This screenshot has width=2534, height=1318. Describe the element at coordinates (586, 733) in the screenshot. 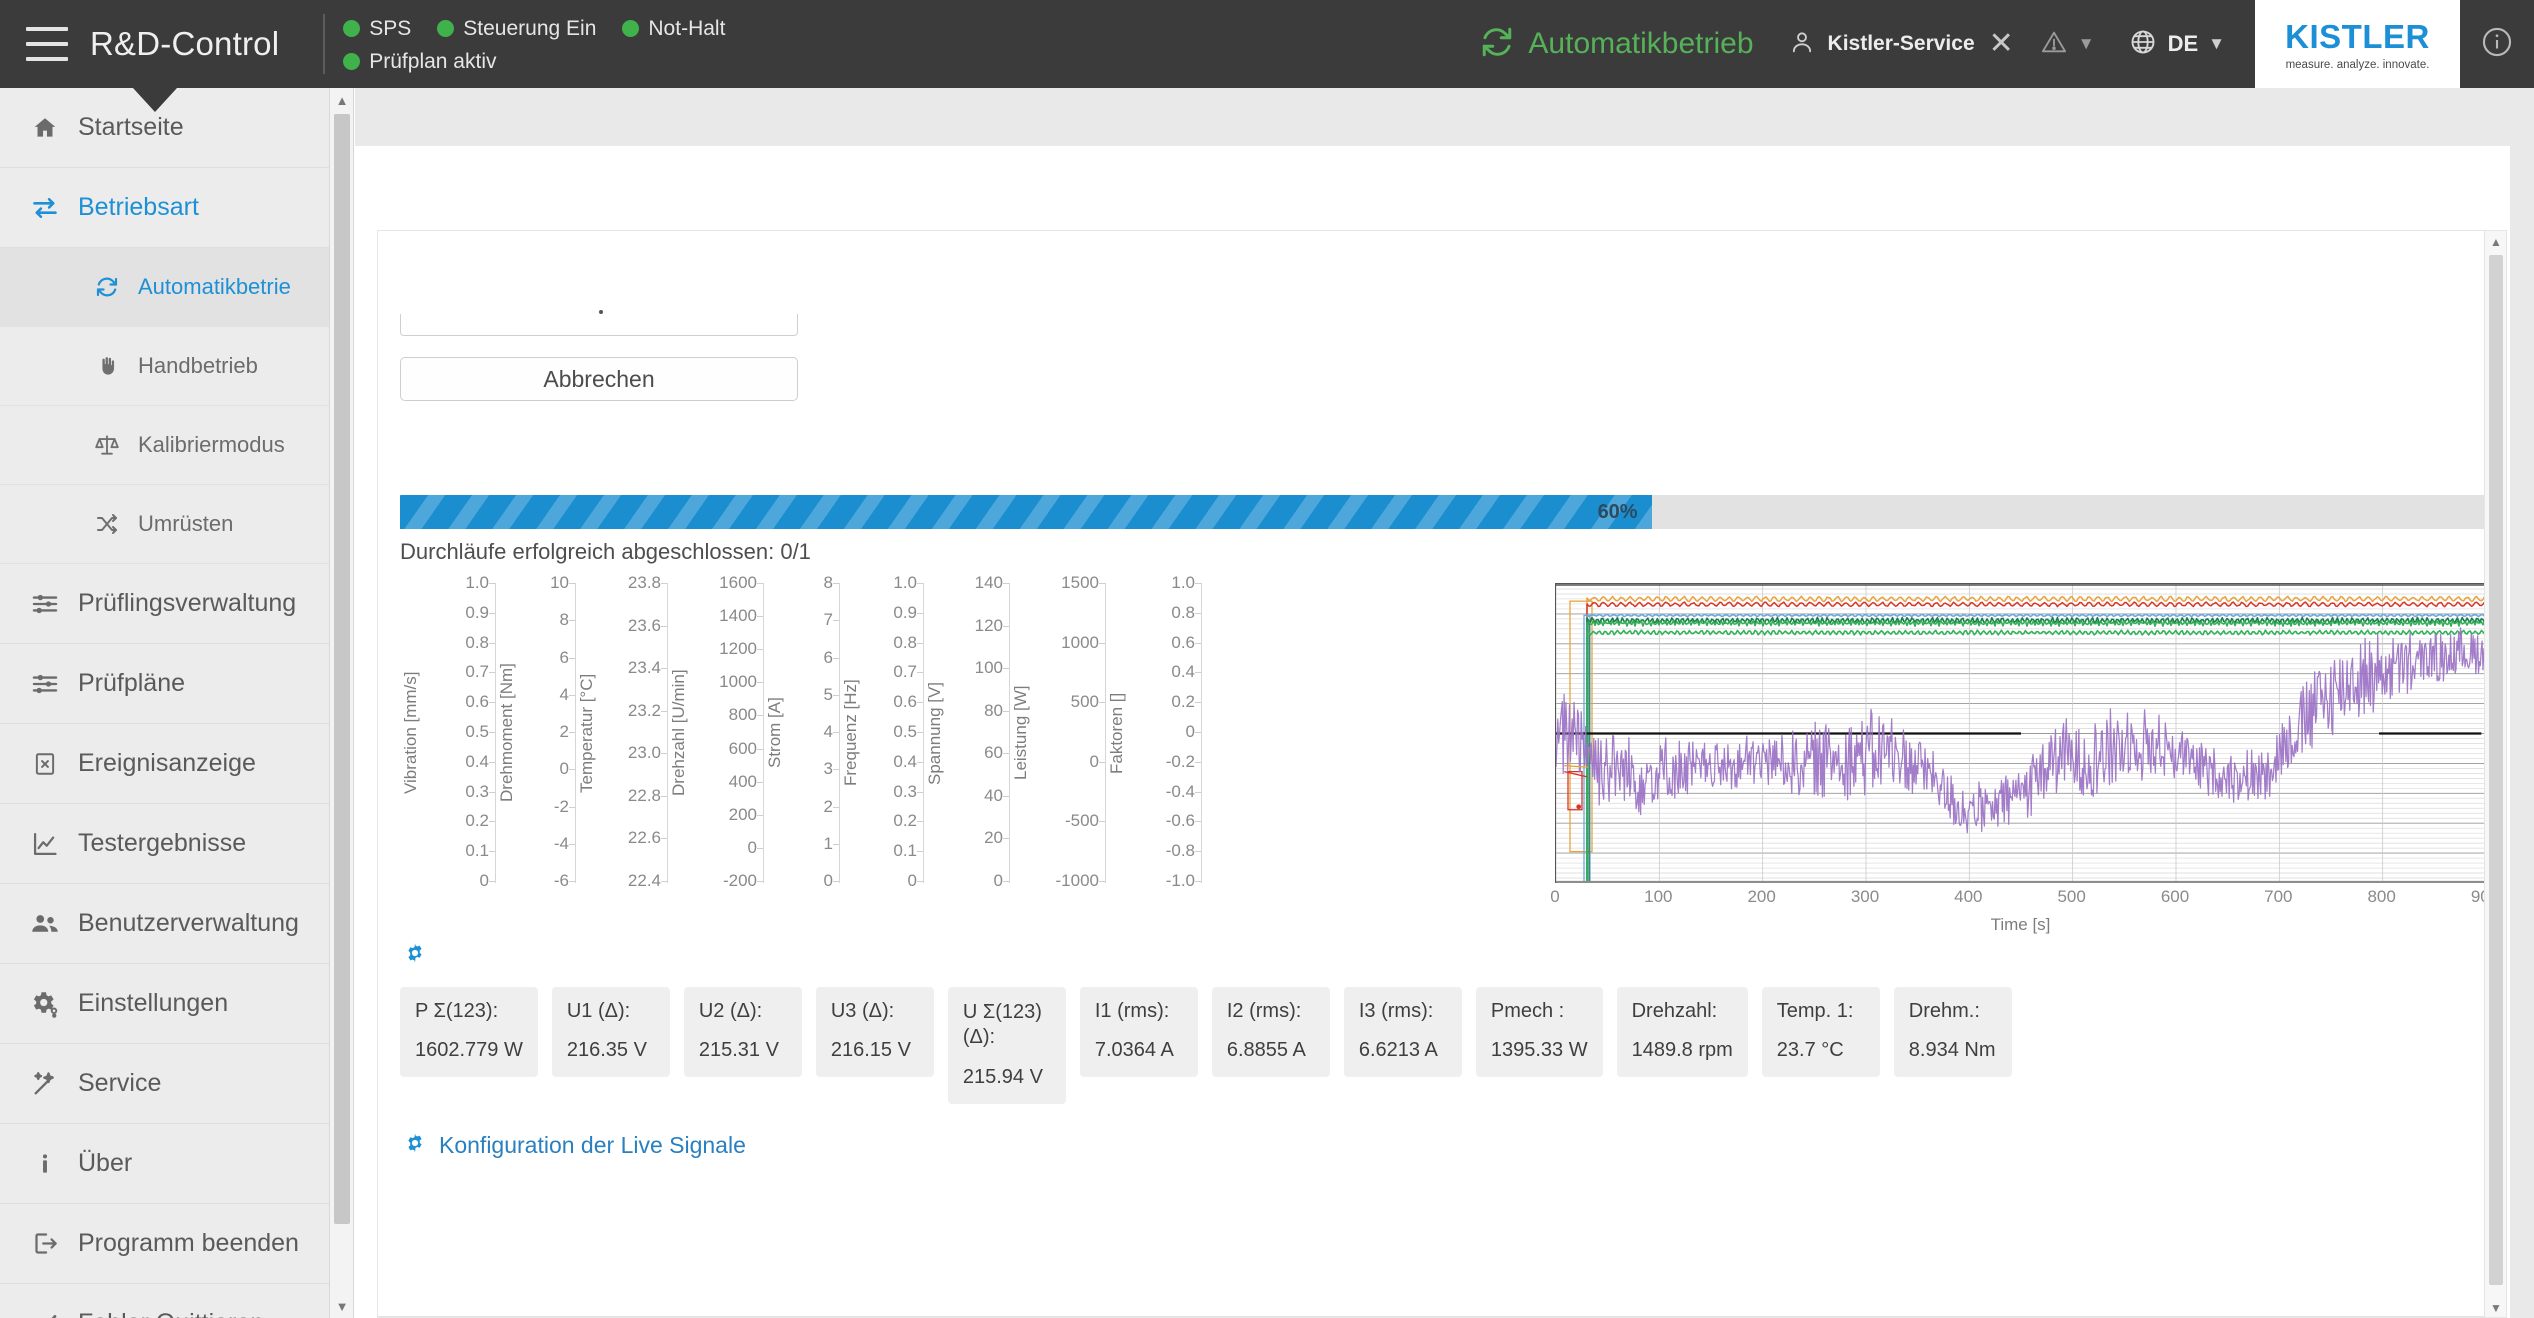

I see `chart-y-axis-title: Temperatur [°C]` at that location.